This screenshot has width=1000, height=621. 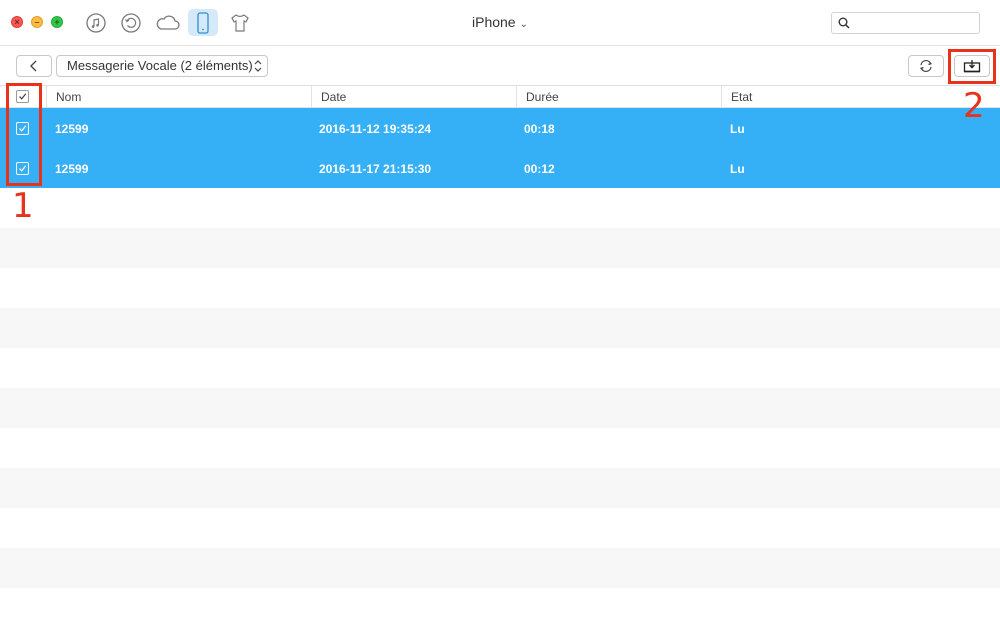 What do you see at coordinates (523, 24) in the screenshot?
I see `chevron-down-icon: ⌄` at bounding box center [523, 24].